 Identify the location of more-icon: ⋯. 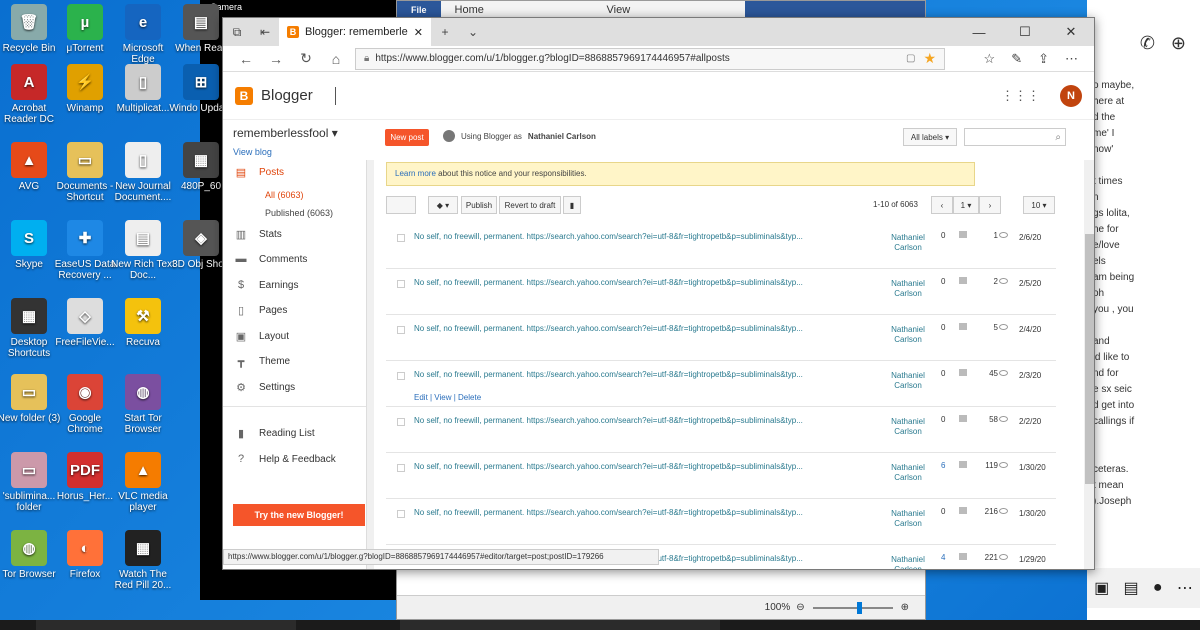
(1185, 588).